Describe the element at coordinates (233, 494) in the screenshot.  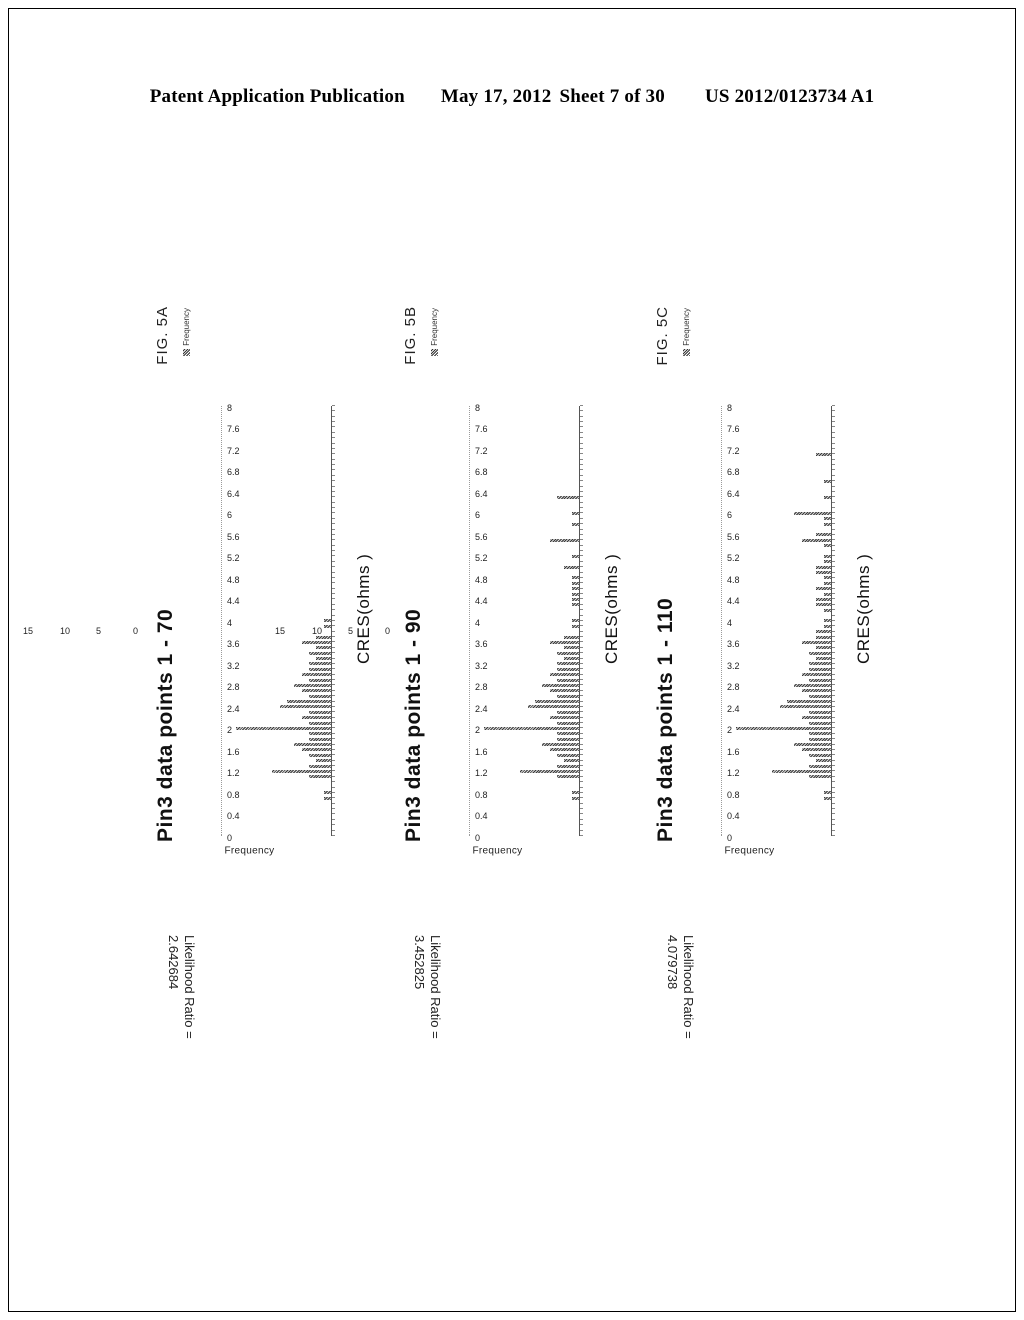
I see `x-tick-label: 6.4` at that location.